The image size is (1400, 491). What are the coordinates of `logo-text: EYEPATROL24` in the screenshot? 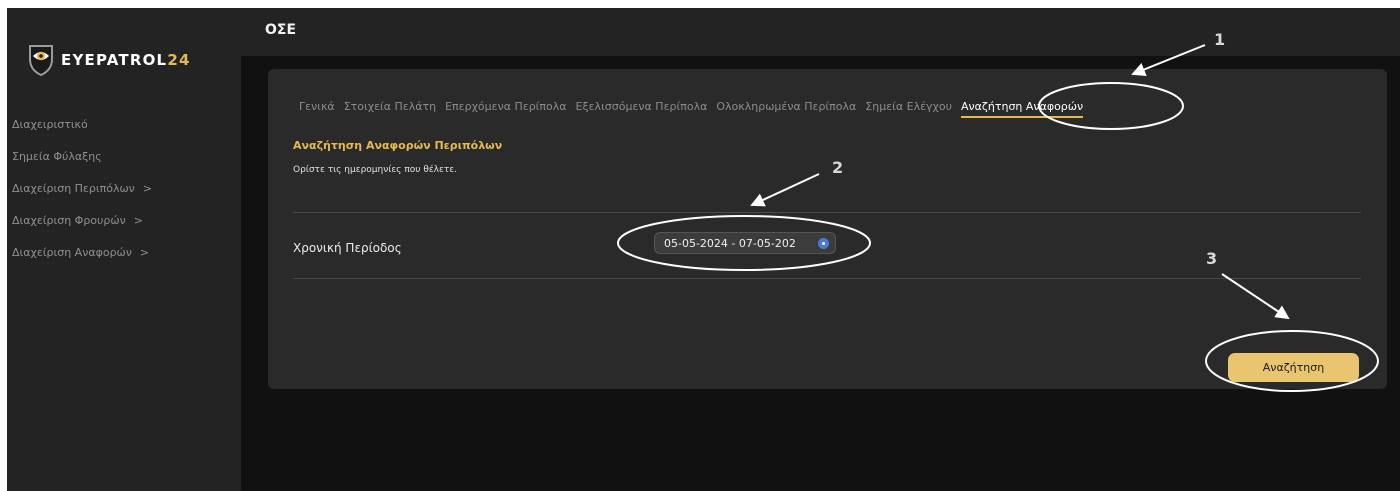 It's located at (126, 60).